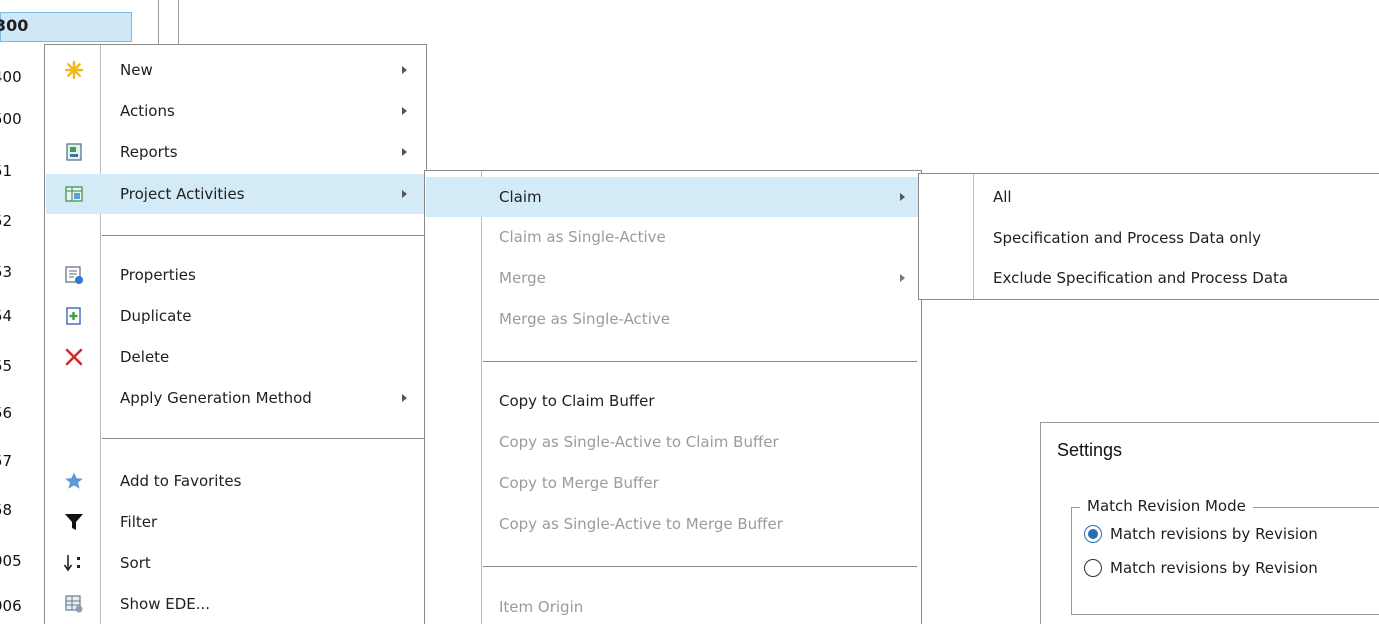  What do you see at coordinates (216, 398) in the screenshot?
I see `menu-item-label: Apply Generation Method` at bounding box center [216, 398].